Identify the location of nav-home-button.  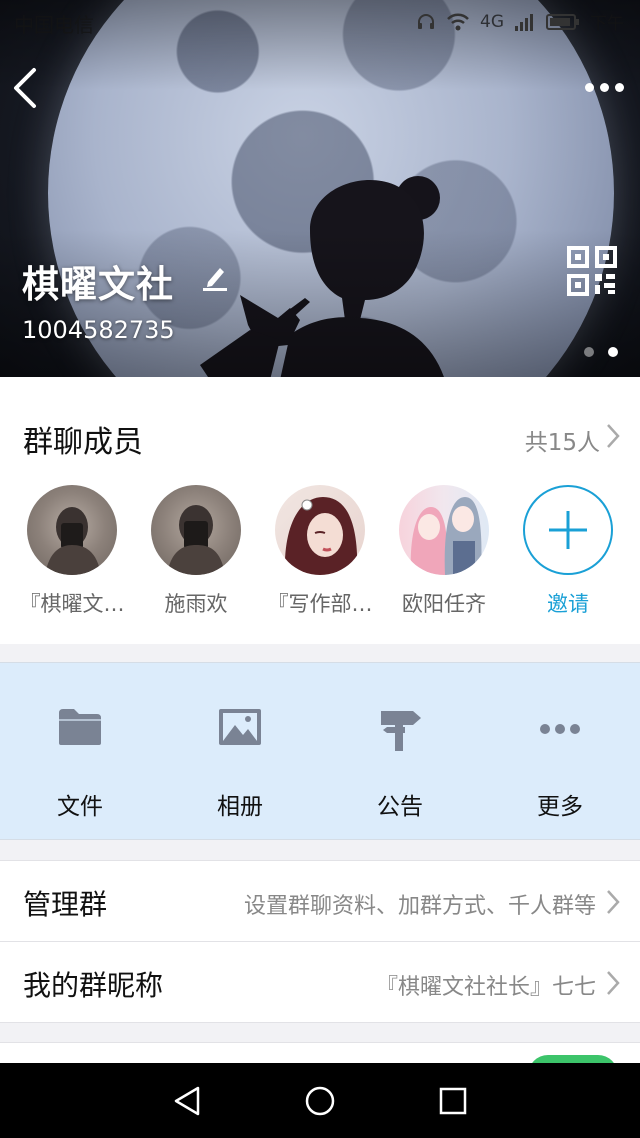
(320, 1101).